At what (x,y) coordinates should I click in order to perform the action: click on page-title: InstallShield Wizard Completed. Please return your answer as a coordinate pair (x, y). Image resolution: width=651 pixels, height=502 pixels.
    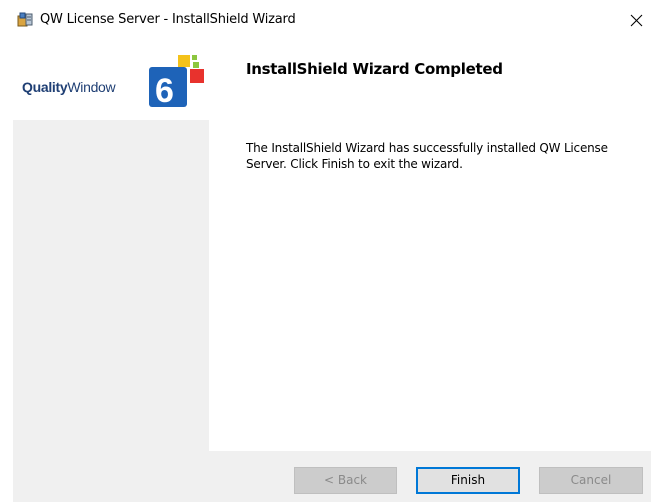
    Looking at the image, I should click on (374, 69).